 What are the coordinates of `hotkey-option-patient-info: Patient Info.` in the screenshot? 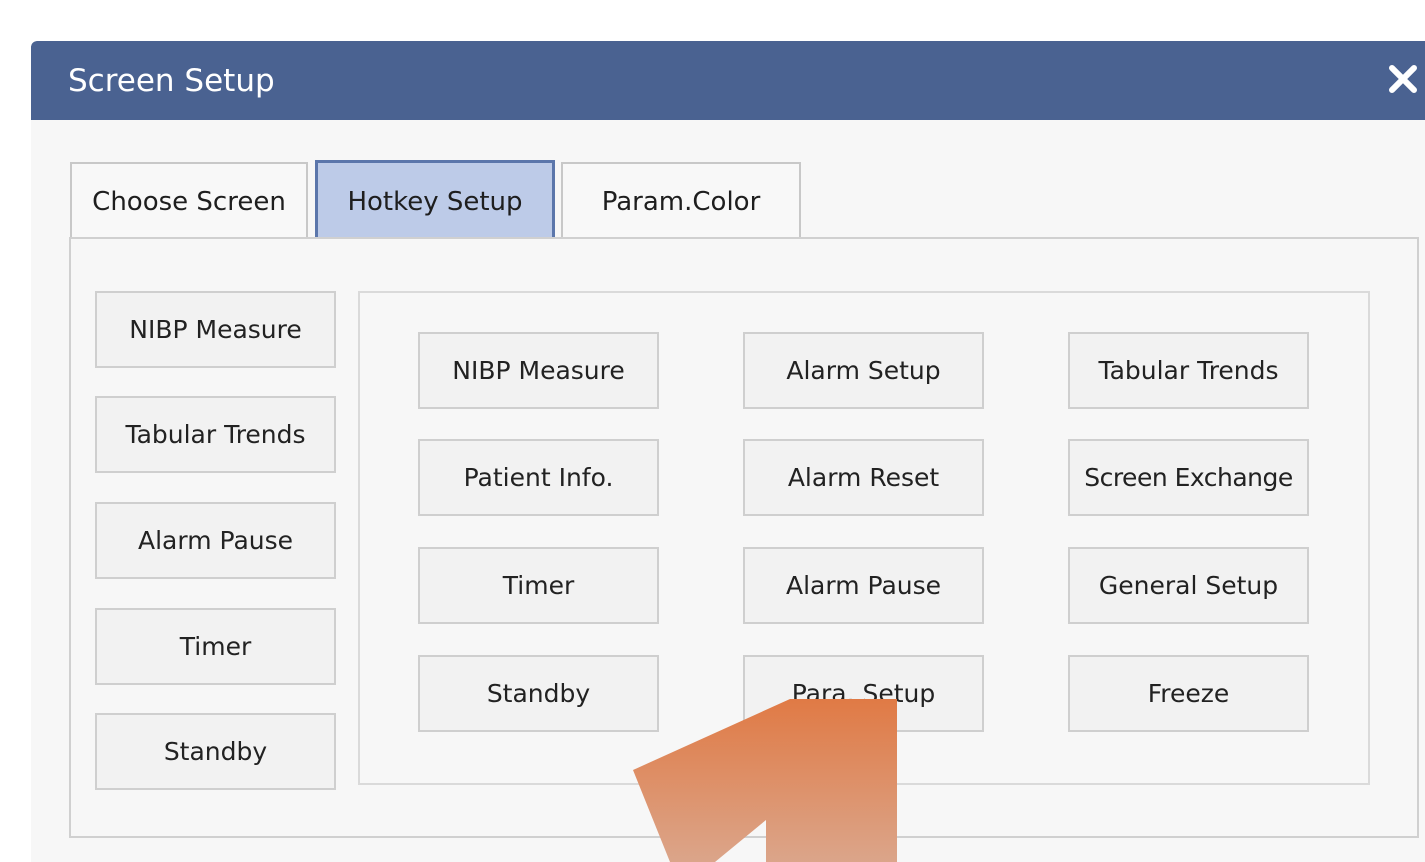 It's located at (538, 477).